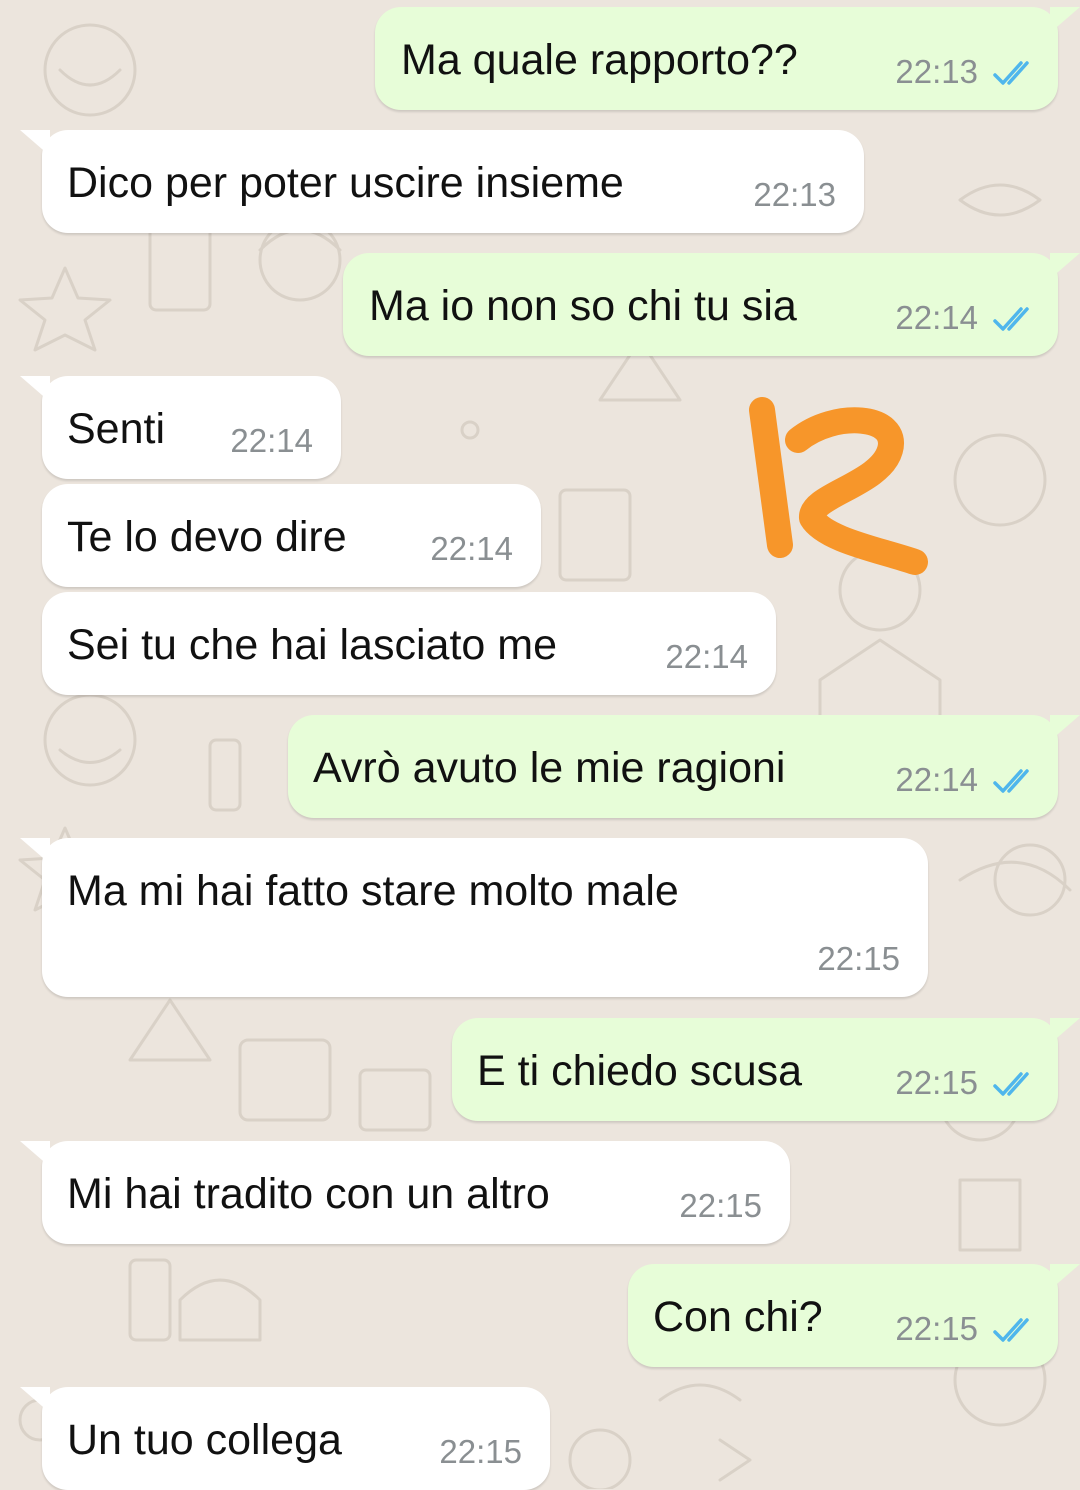 The image size is (1080, 1490). I want to click on message-text: Avrò avuto le mie ragioni, so click(549, 768).